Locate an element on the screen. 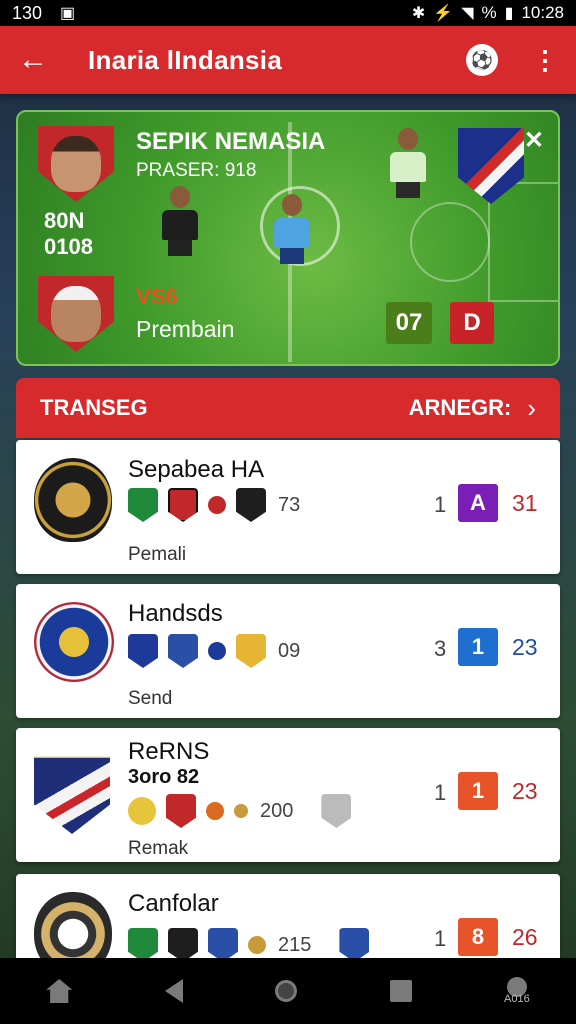  score-line-2: 0108 is located at coordinates (68, 246).